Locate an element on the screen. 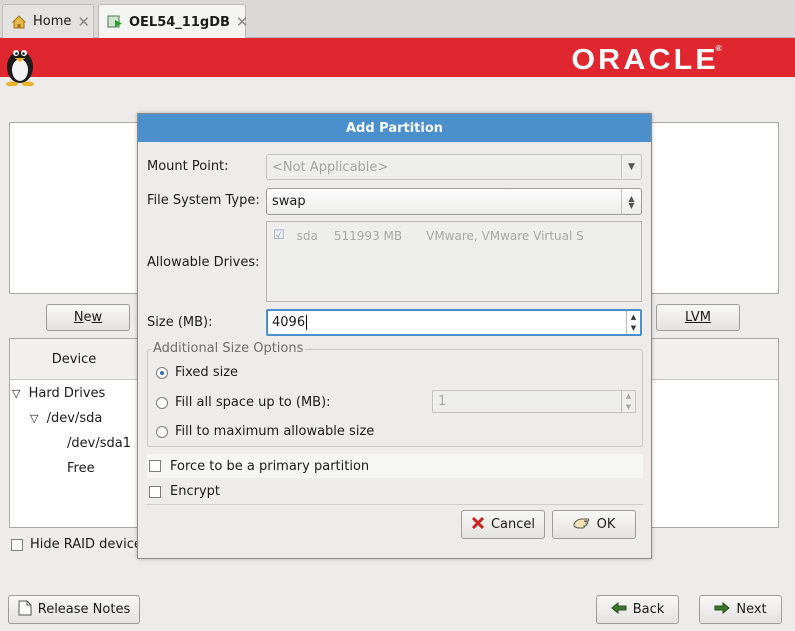  tab-oel54-label: OEL54_11gDB is located at coordinates (179, 22).